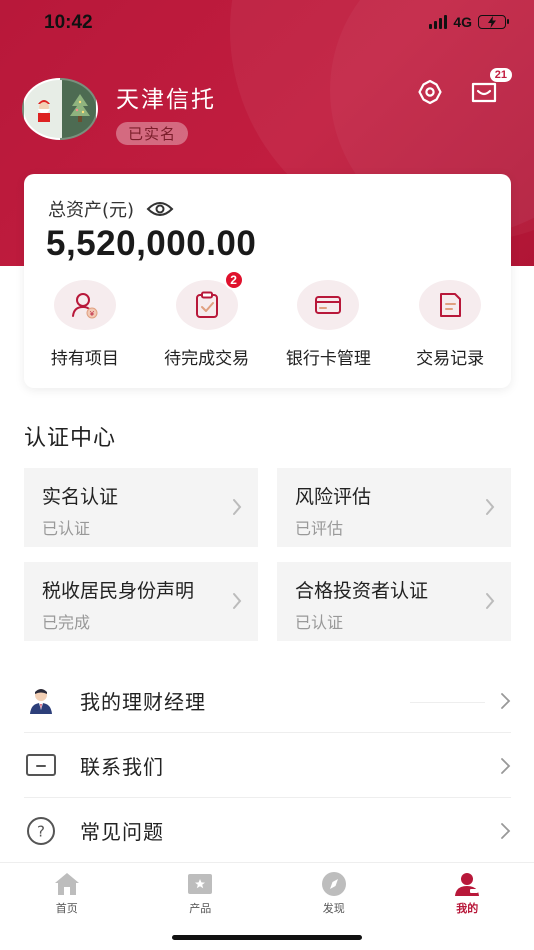  I want to click on eye-icon, so click(160, 209).